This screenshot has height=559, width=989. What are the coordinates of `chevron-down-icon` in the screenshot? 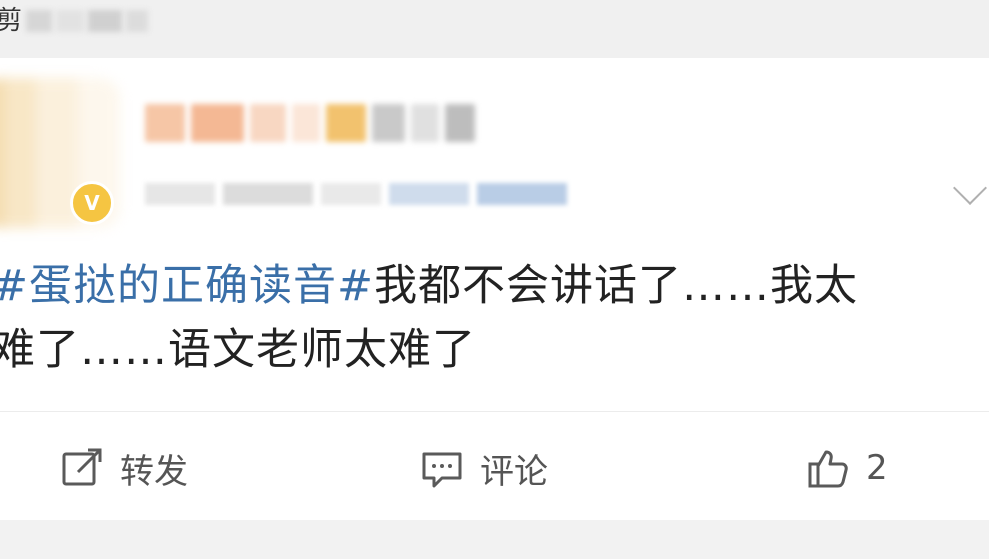 It's located at (970, 188).